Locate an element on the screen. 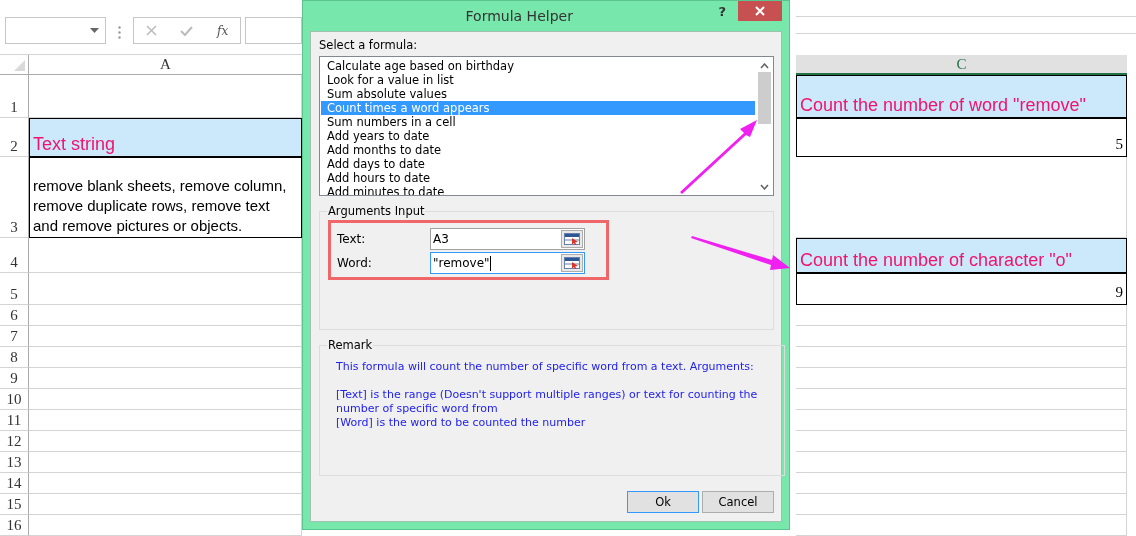 The height and width of the screenshot is (536, 1136). formula-input is located at coordinates (273, 30).